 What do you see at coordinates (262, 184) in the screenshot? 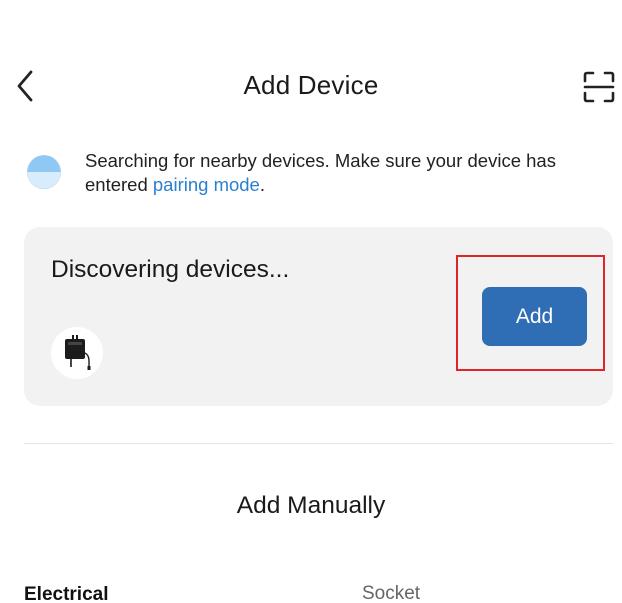
I see `search-notice-period: .` at bounding box center [262, 184].